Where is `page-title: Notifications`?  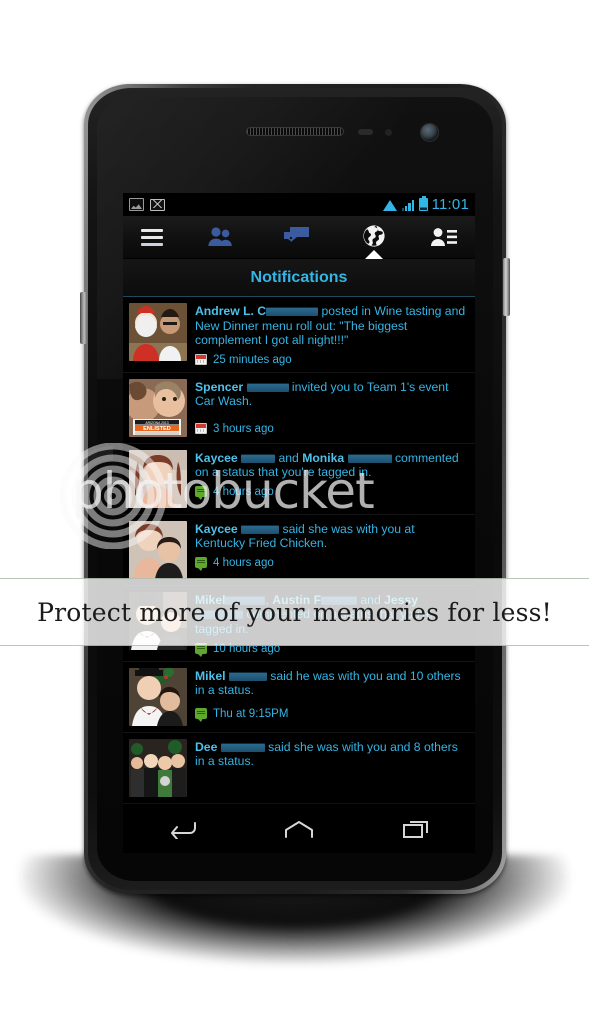
page-title: Notifications is located at coordinates (299, 277).